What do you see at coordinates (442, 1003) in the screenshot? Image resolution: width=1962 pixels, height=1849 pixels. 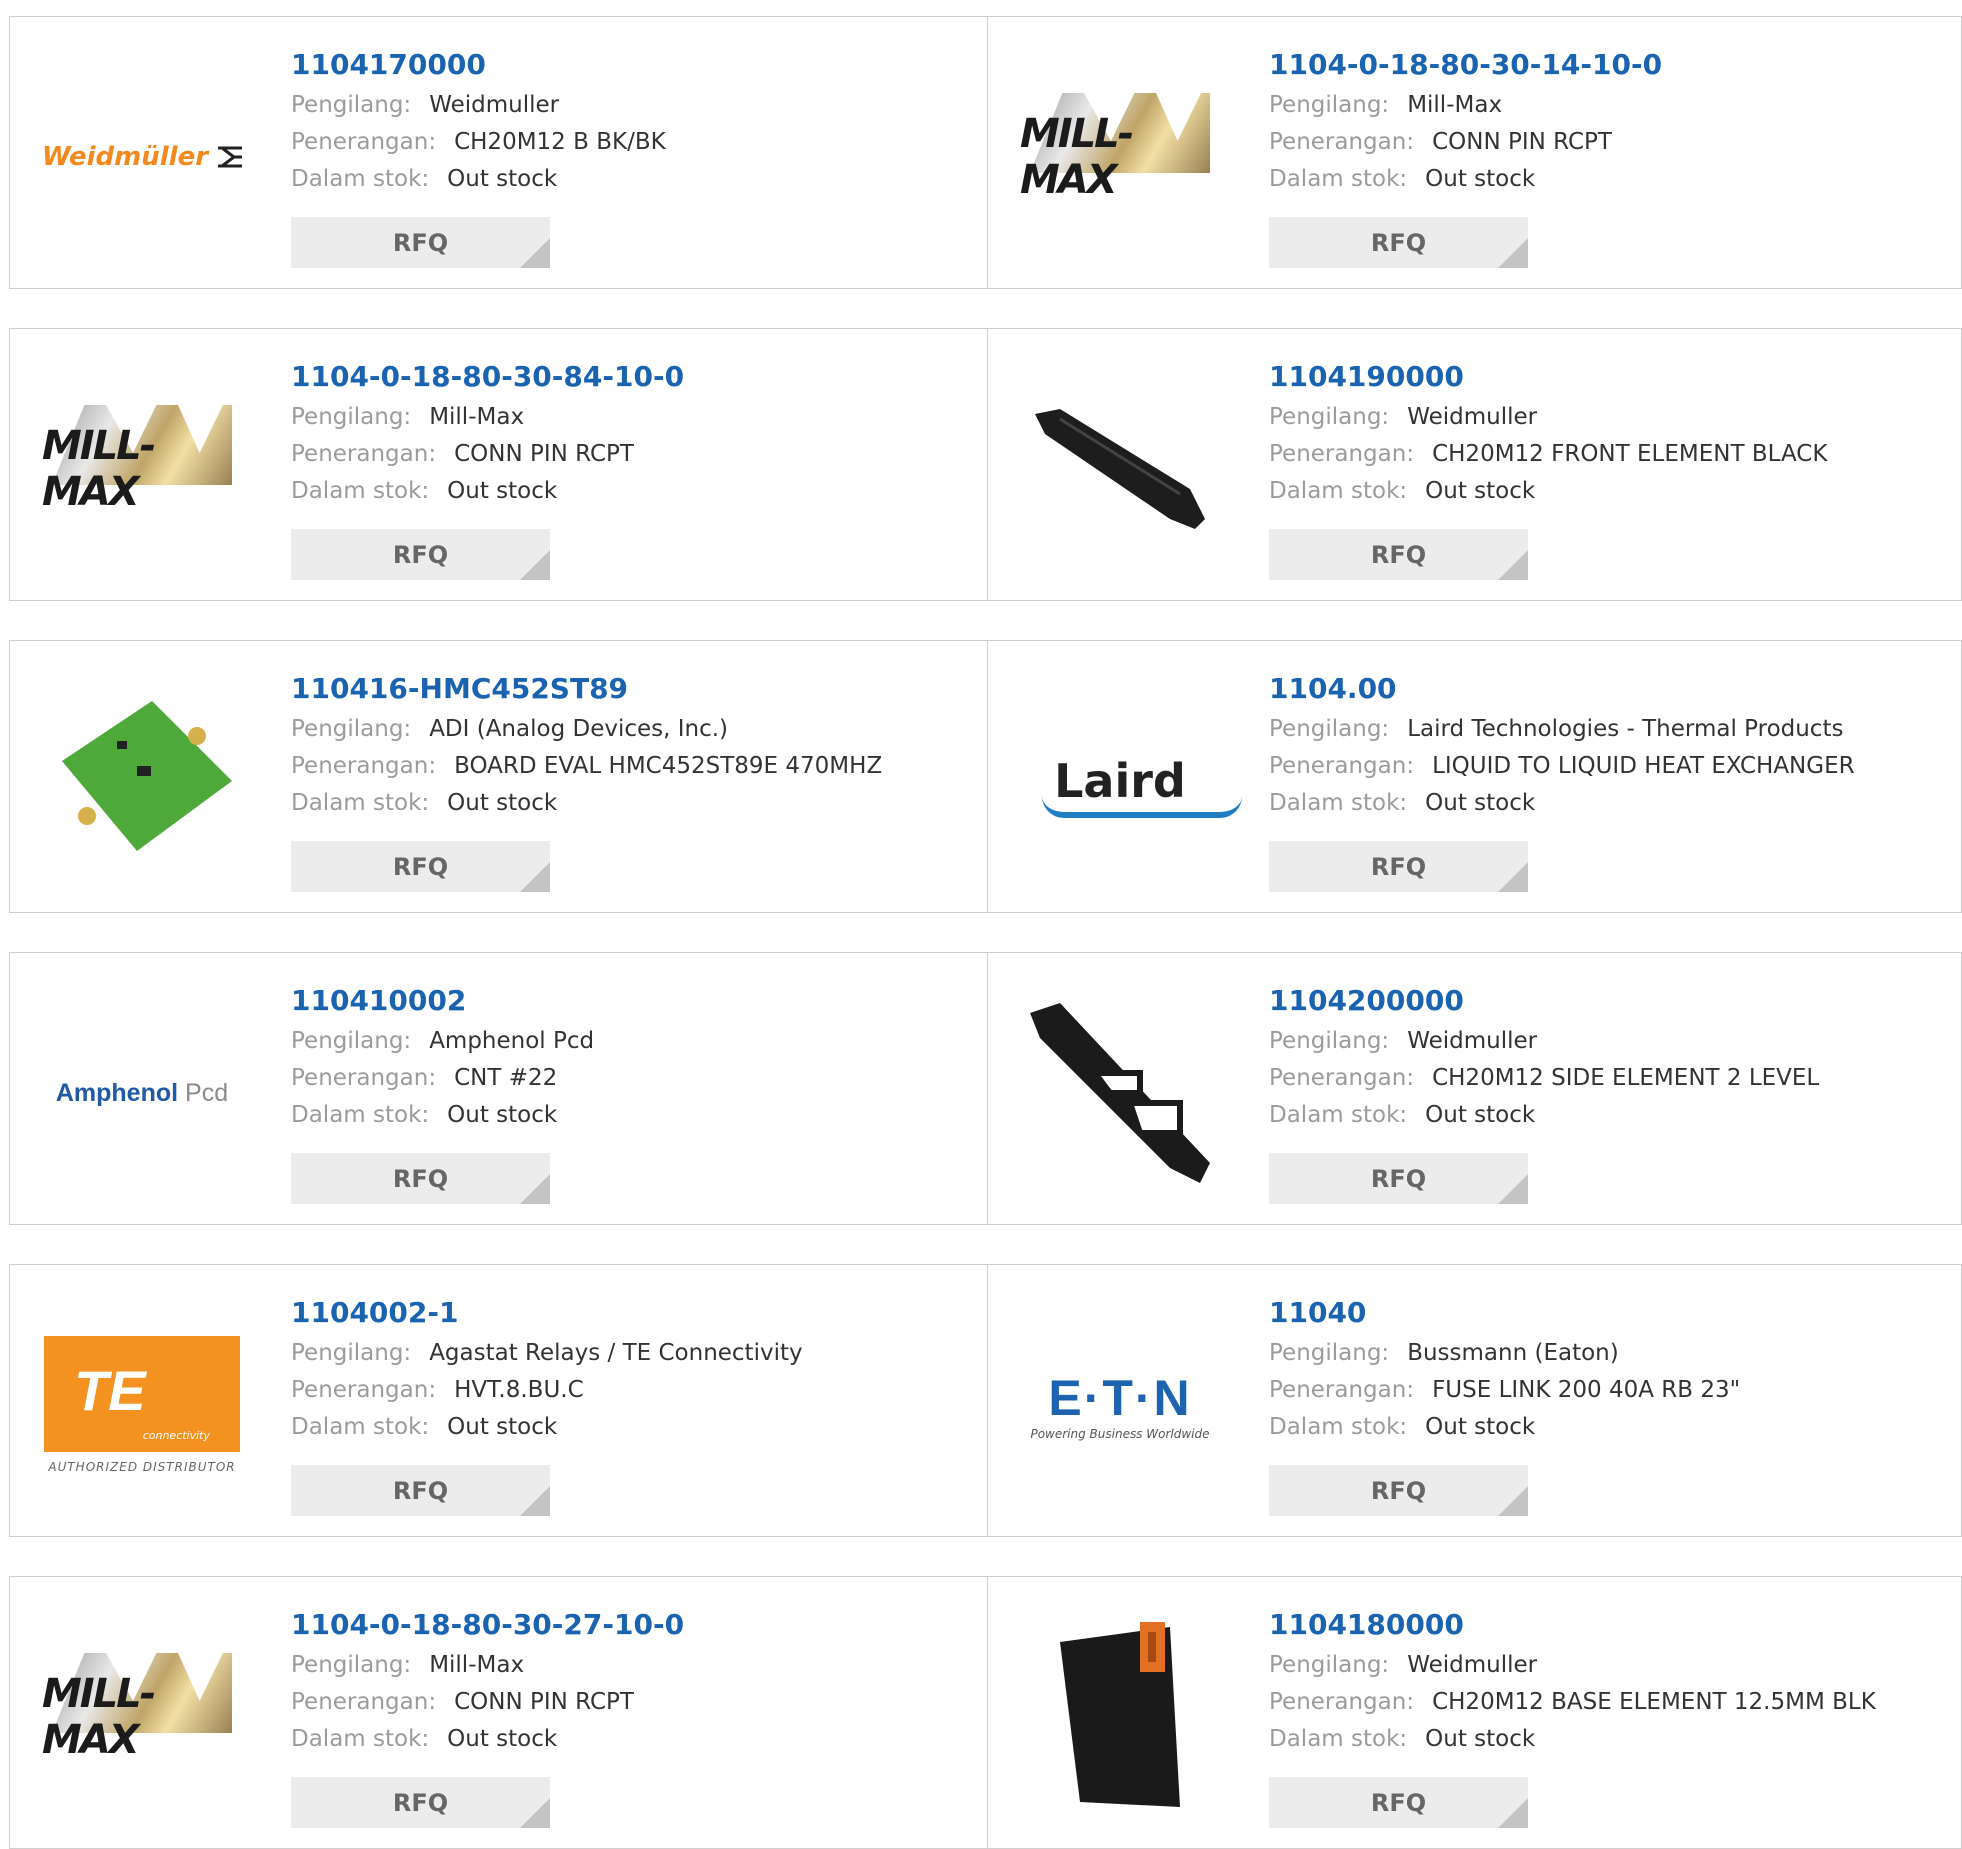 I see `part-number-link: 110410002` at bounding box center [442, 1003].